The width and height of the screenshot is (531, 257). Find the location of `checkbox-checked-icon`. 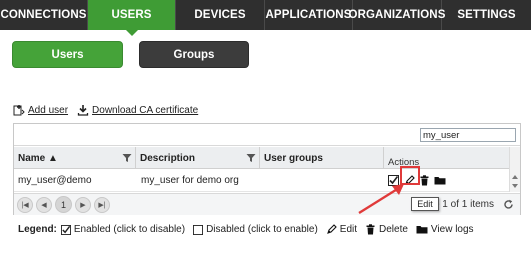

checkbox-checked-icon is located at coordinates (65, 229).